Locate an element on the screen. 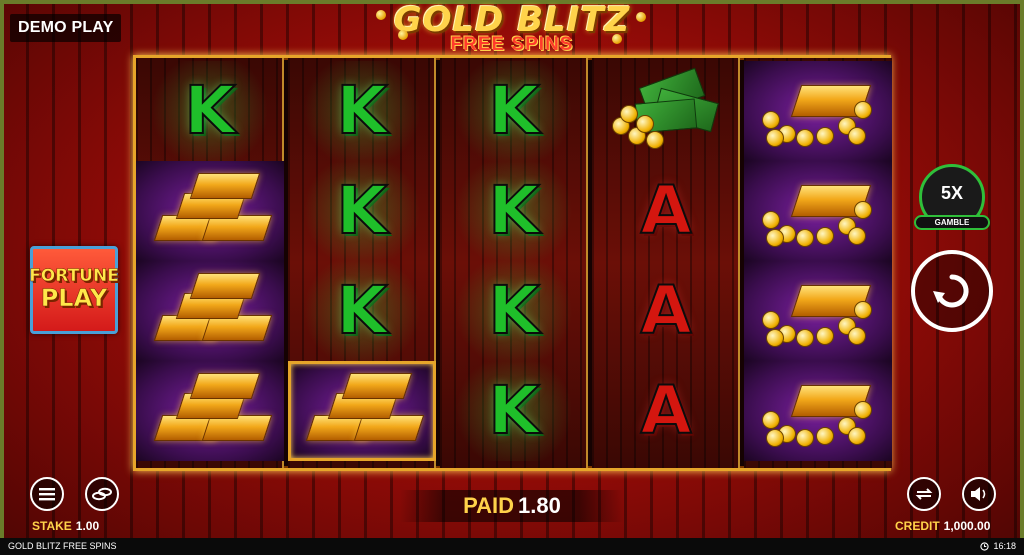 This screenshot has width=1024, height=555. menu-icon is located at coordinates (47, 494).